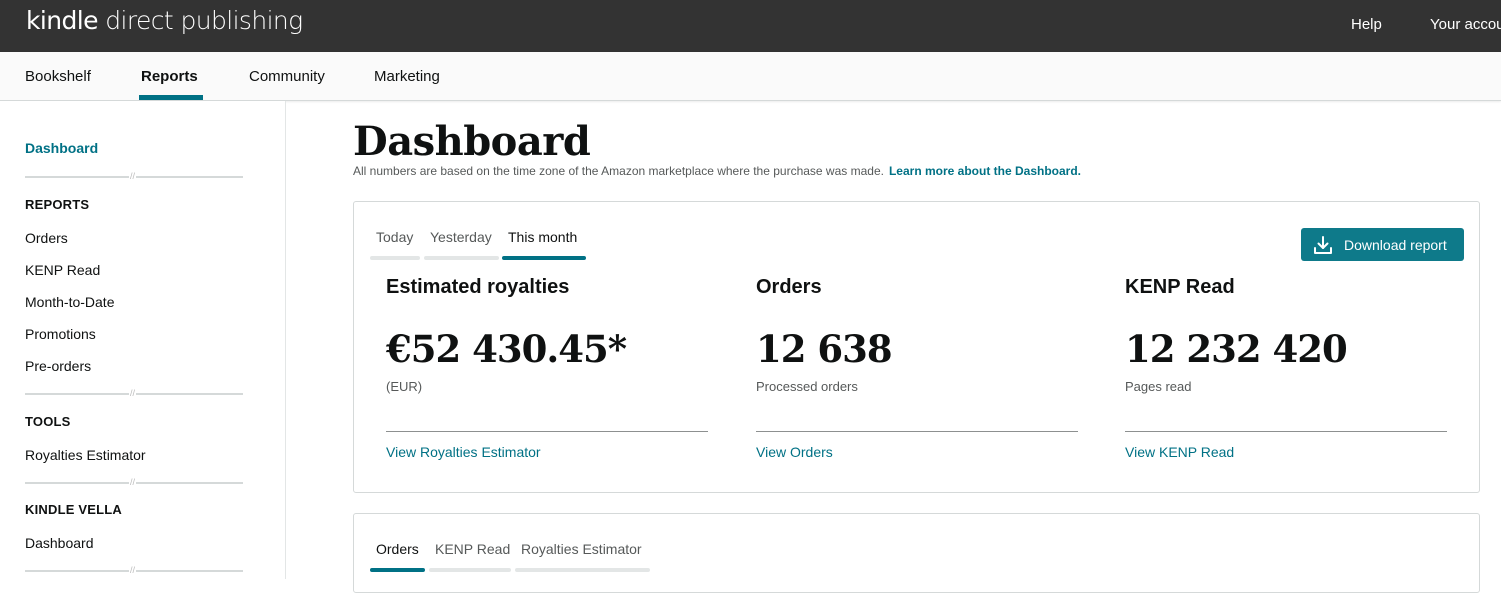 This screenshot has width=1501, height=593. I want to click on download-report-label: Download report, so click(1395, 244).